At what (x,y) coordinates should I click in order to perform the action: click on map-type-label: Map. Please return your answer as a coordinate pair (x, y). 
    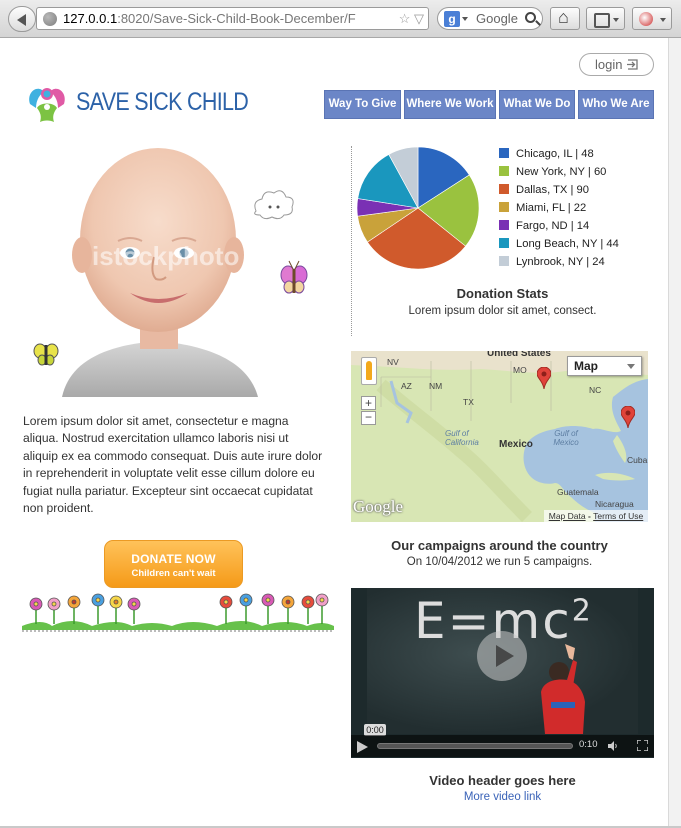
    Looking at the image, I should click on (586, 366).